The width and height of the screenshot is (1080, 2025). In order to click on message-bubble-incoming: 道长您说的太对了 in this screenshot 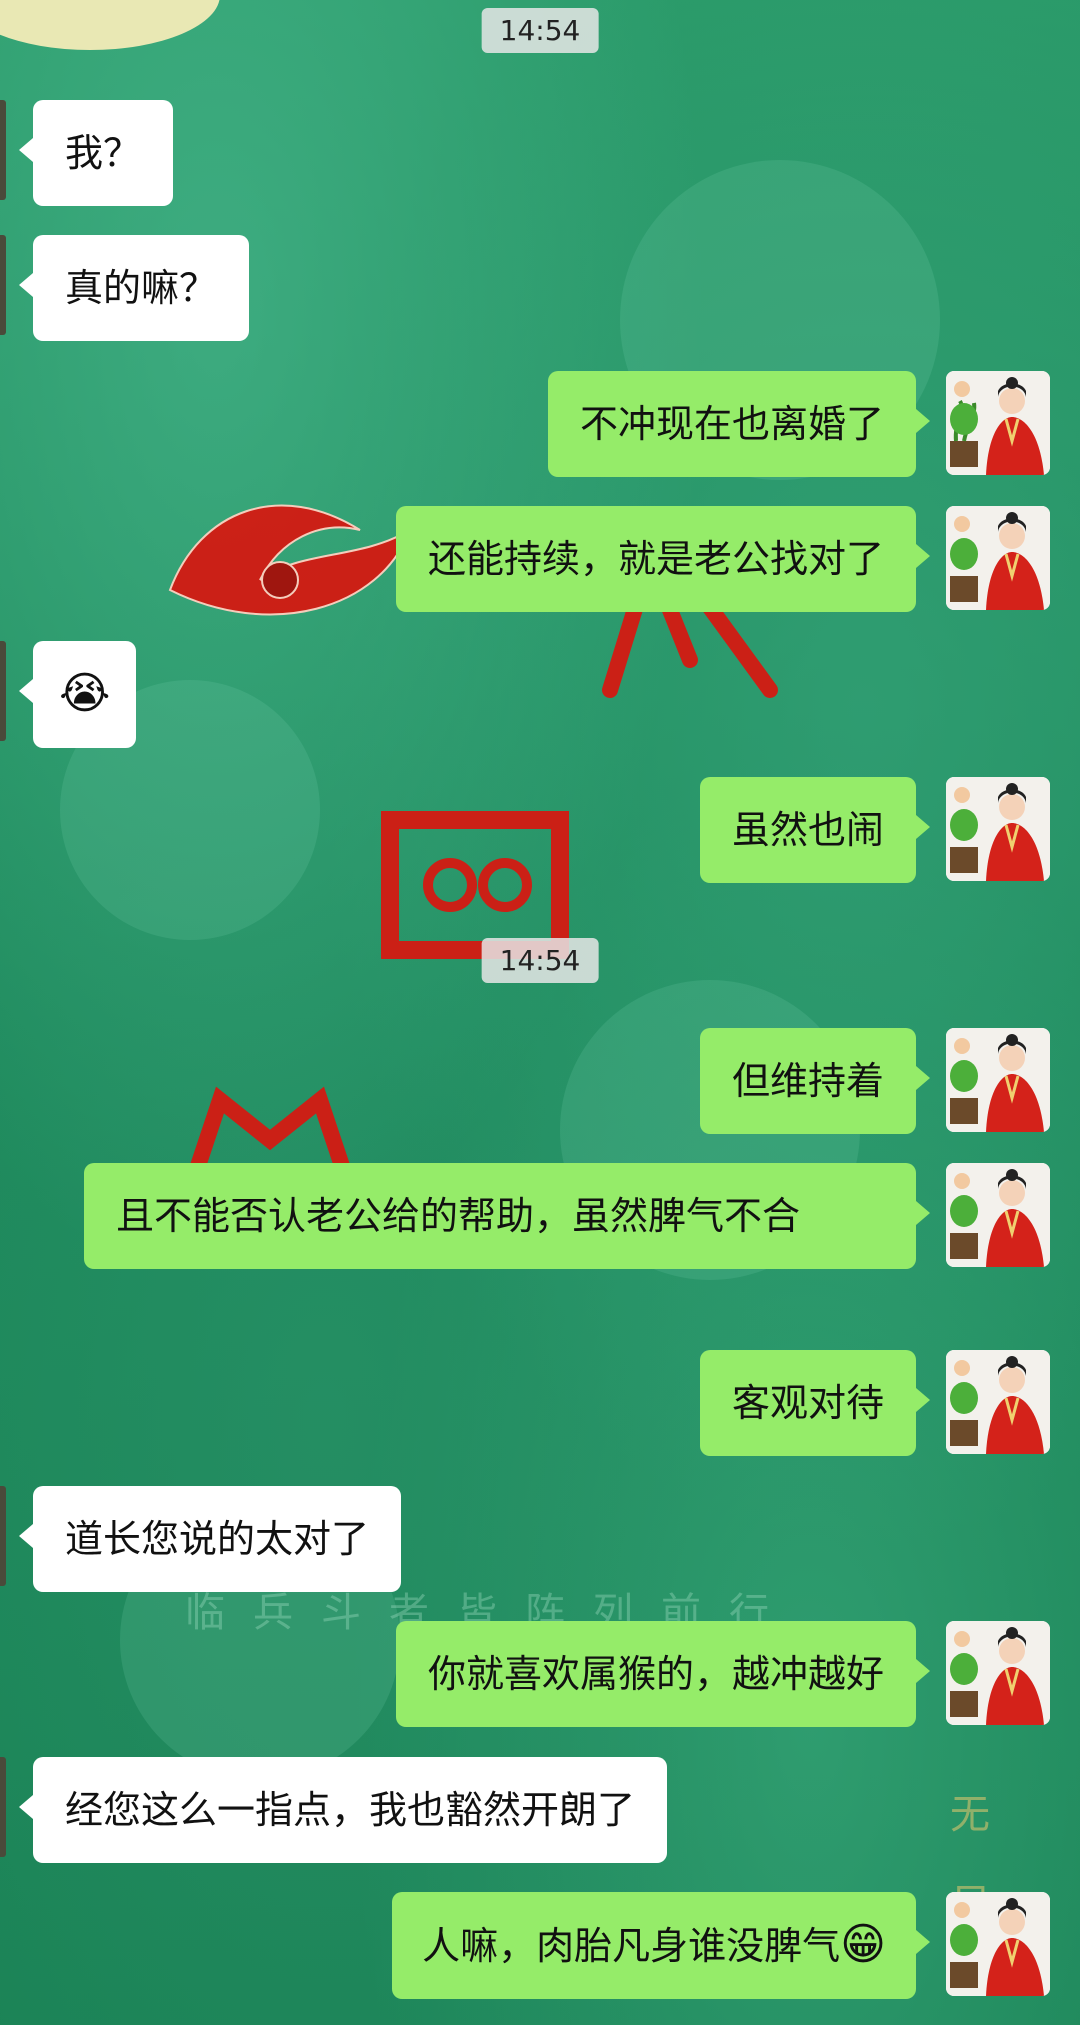, I will do `click(210, 1539)`.